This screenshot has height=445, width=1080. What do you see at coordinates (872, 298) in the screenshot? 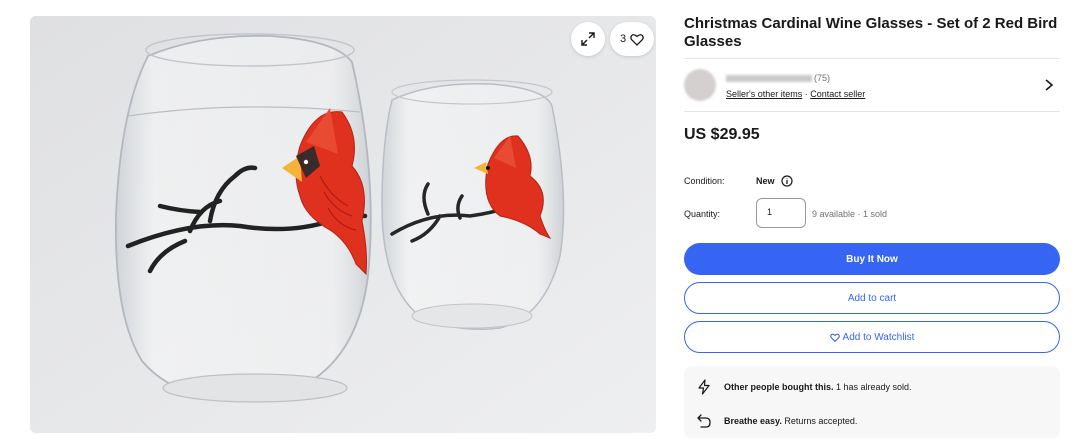
I see `add-to-cart-button: Add to cart` at bounding box center [872, 298].